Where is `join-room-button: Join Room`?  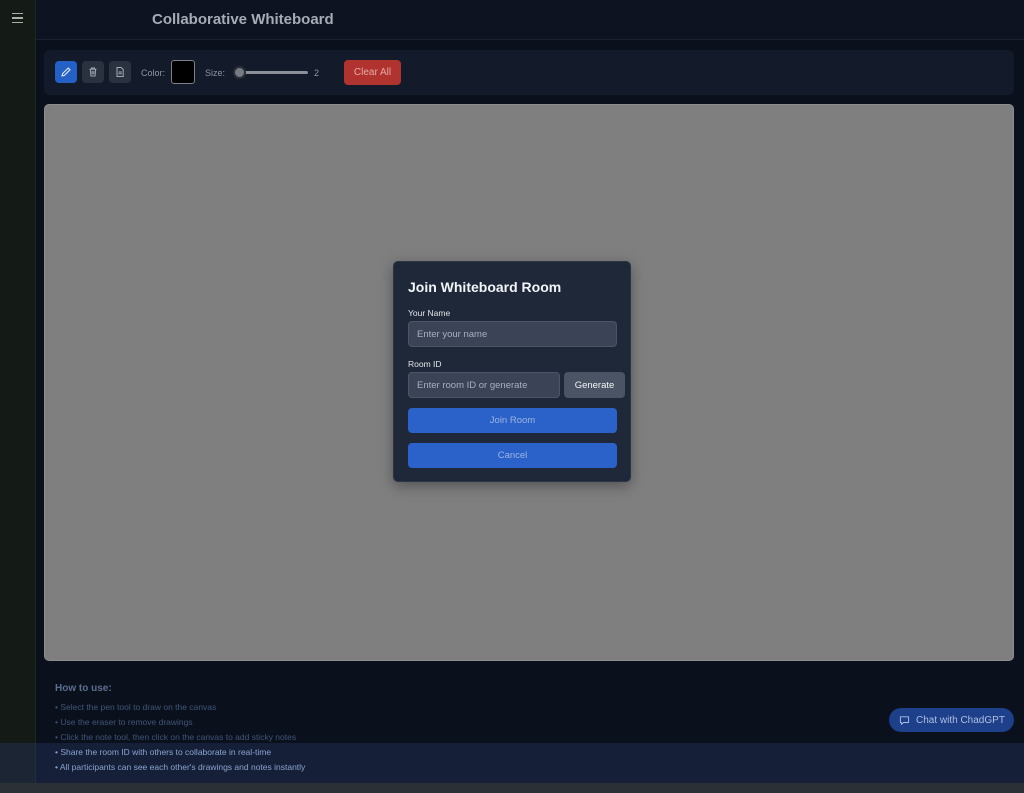 join-room-button: Join Room is located at coordinates (512, 420).